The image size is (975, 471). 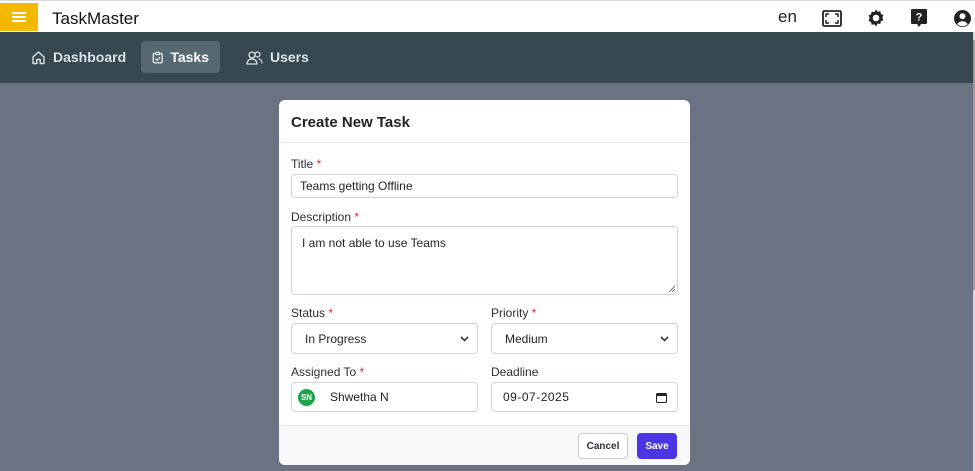 I want to click on status-label: Status *, so click(x=312, y=313).